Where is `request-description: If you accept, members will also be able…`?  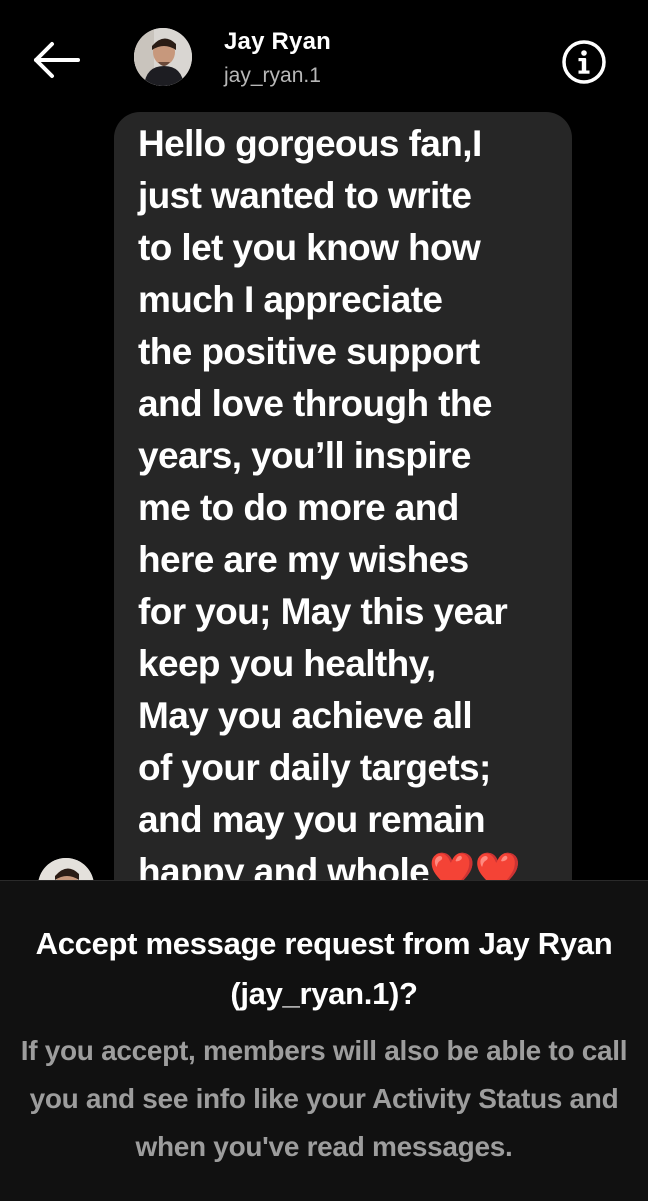 request-description: If you accept, members will also be able… is located at coordinates (324, 1098).